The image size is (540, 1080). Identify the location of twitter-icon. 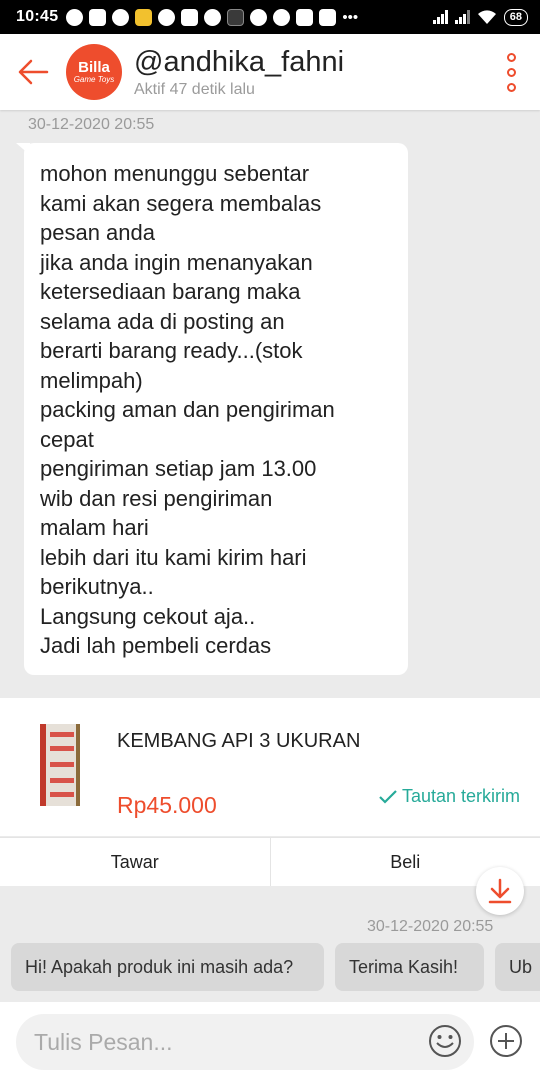
(121, 17).